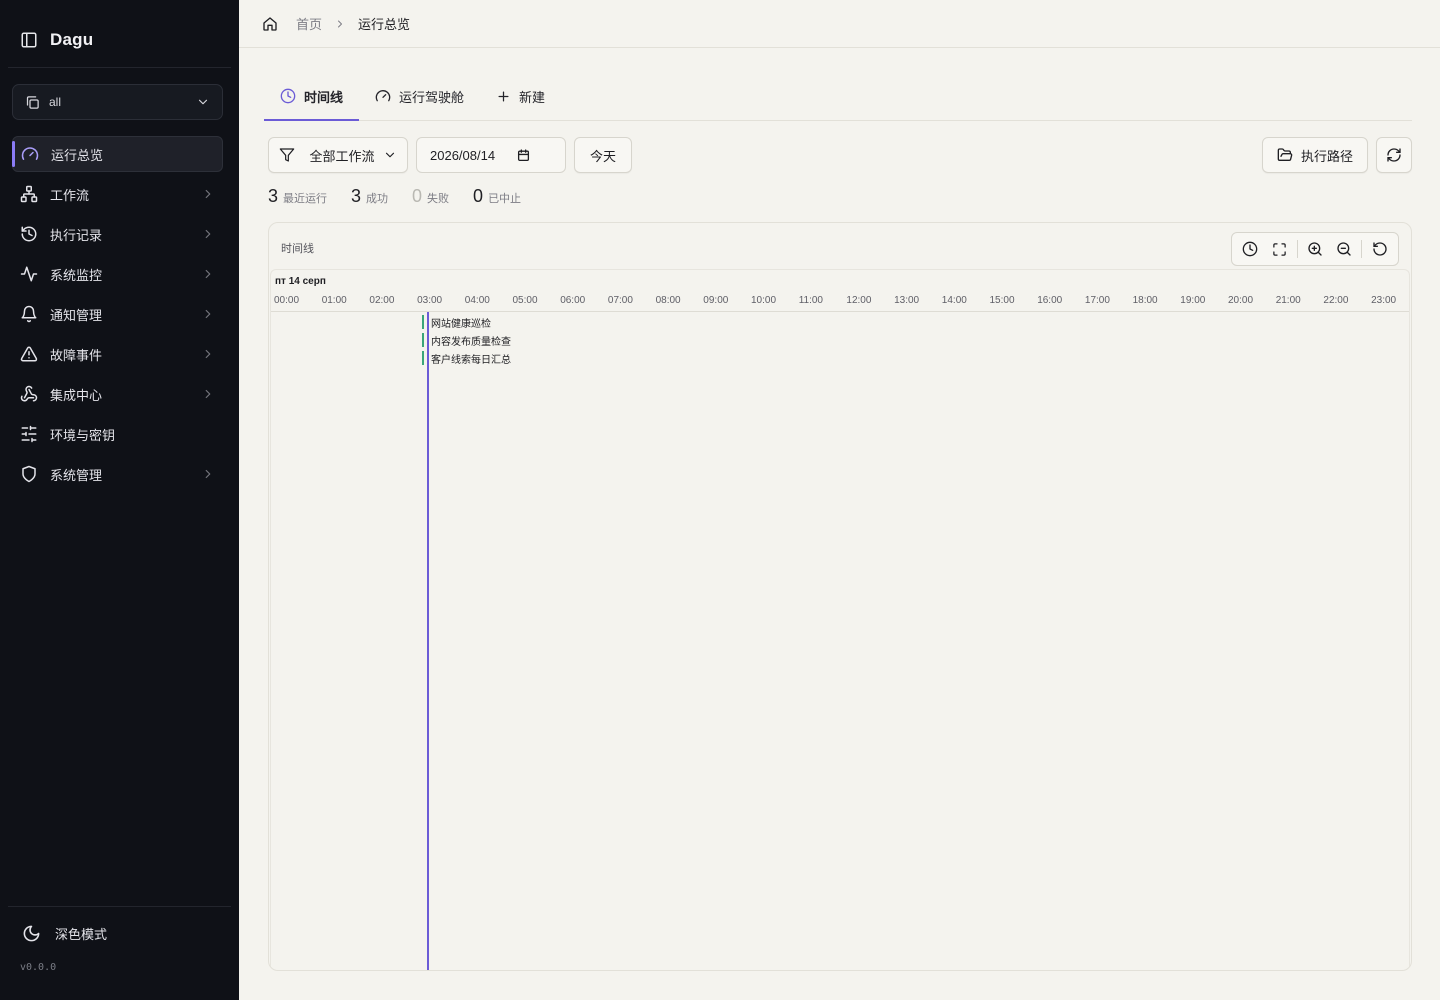 The image size is (1440, 1000). What do you see at coordinates (668, 300) in the screenshot?
I see `timeline-tick-label: 08:00` at bounding box center [668, 300].